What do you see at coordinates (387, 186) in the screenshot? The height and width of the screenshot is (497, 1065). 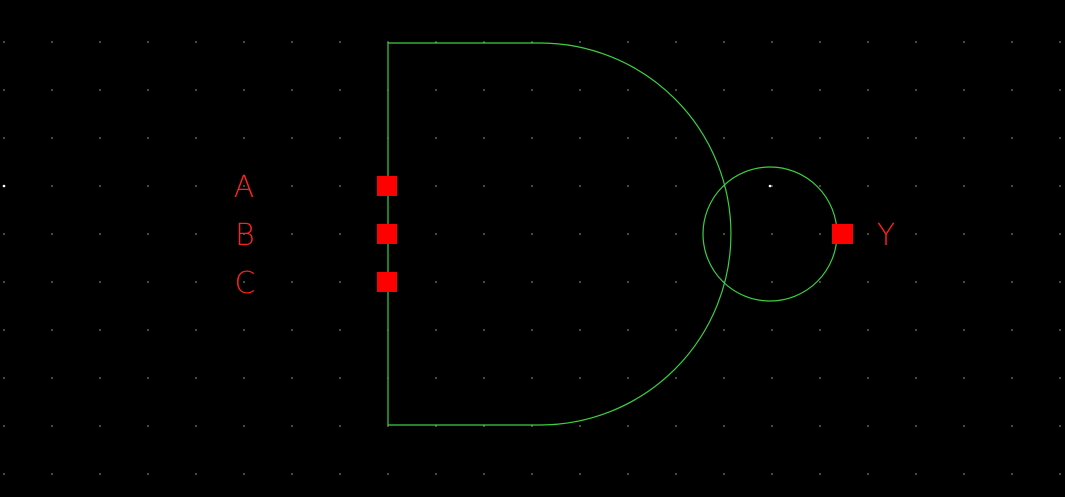 I see `pin-a` at bounding box center [387, 186].